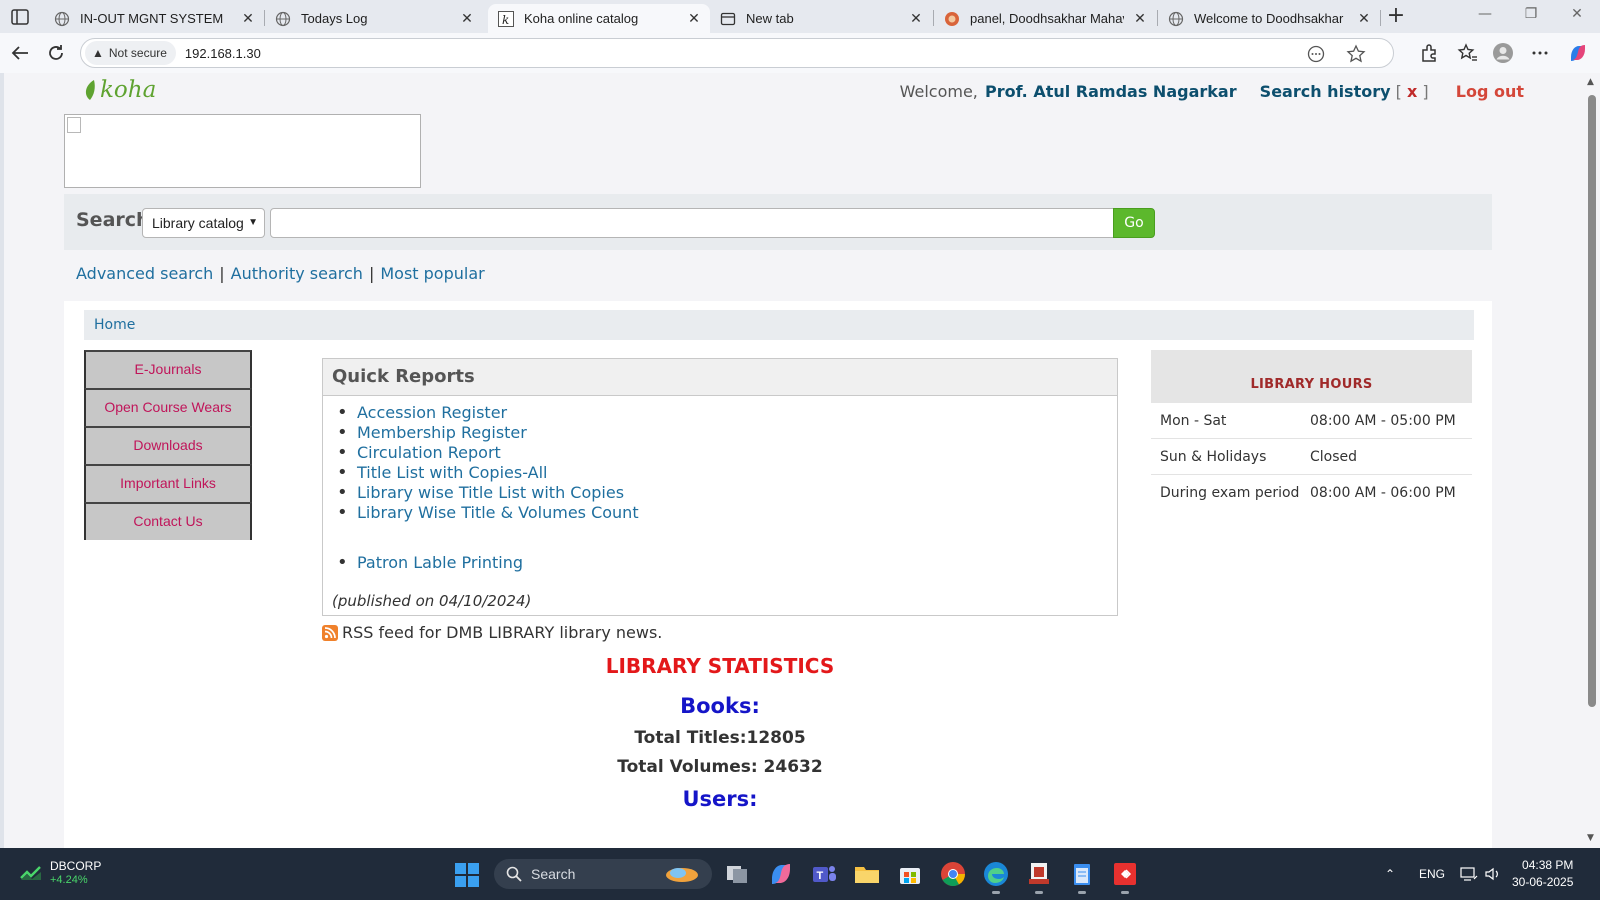 The width and height of the screenshot is (1600, 900). I want to click on search-bar: Search Library catalog ▼ Go, so click(778, 222).